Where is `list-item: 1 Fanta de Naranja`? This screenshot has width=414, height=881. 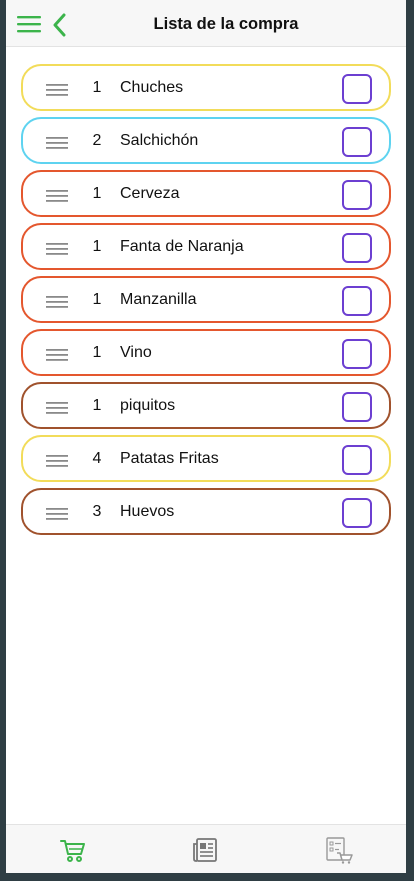
list-item: 1 Fanta de Naranja is located at coordinates (206, 246).